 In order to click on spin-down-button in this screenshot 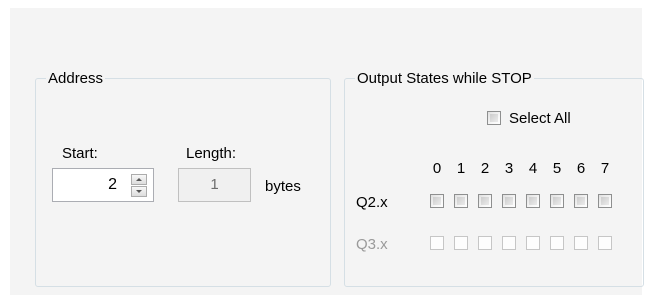, I will do `click(139, 191)`.